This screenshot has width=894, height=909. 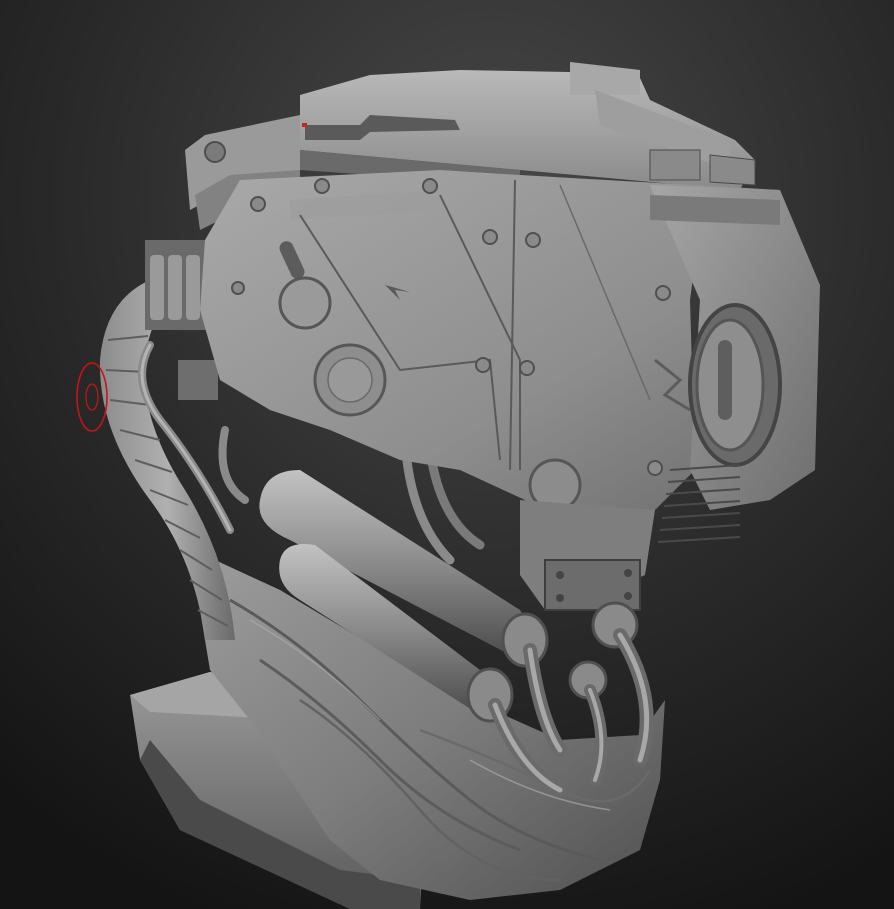 What do you see at coordinates (304, 125) in the screenshot?
I see `selection-marker` at bounding box center [304, 125].